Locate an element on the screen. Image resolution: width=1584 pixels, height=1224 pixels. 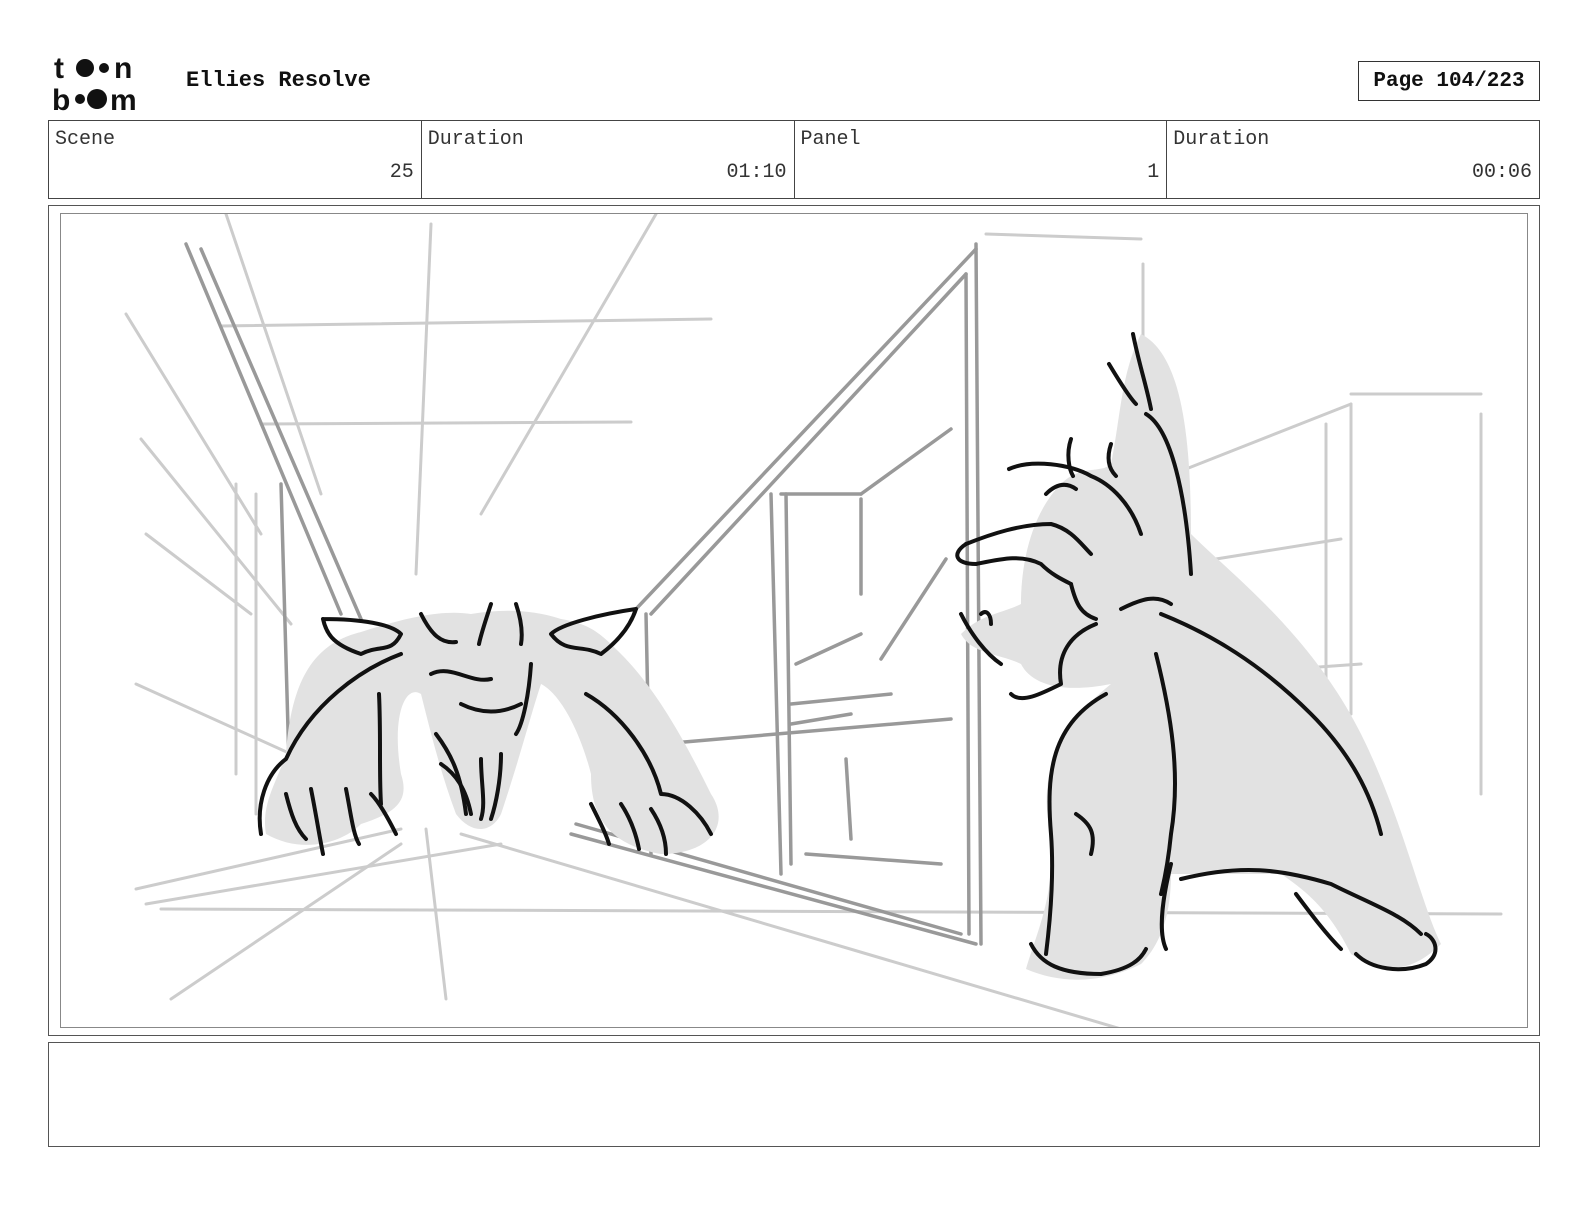
panel-duration-value: 00:06 is located at coordinates (1501, 172).